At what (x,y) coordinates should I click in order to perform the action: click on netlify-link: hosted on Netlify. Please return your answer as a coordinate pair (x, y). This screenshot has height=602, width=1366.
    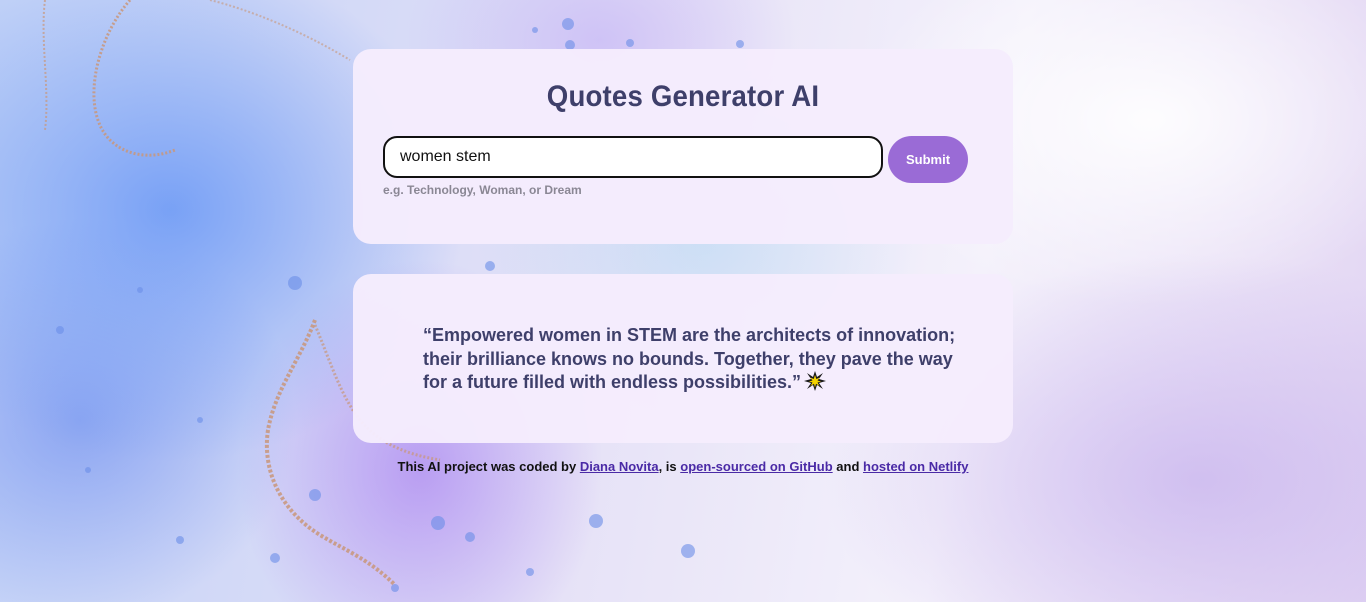
    Looking at the image, I should click on (915, 466).